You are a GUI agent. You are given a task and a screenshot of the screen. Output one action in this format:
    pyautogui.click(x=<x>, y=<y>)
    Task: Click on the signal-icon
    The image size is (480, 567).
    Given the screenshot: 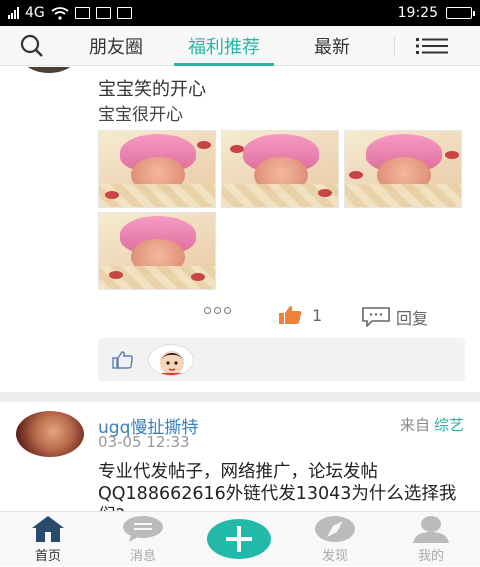 What is the action you would take?
    pyautogui.click(x=13, y=13)
    